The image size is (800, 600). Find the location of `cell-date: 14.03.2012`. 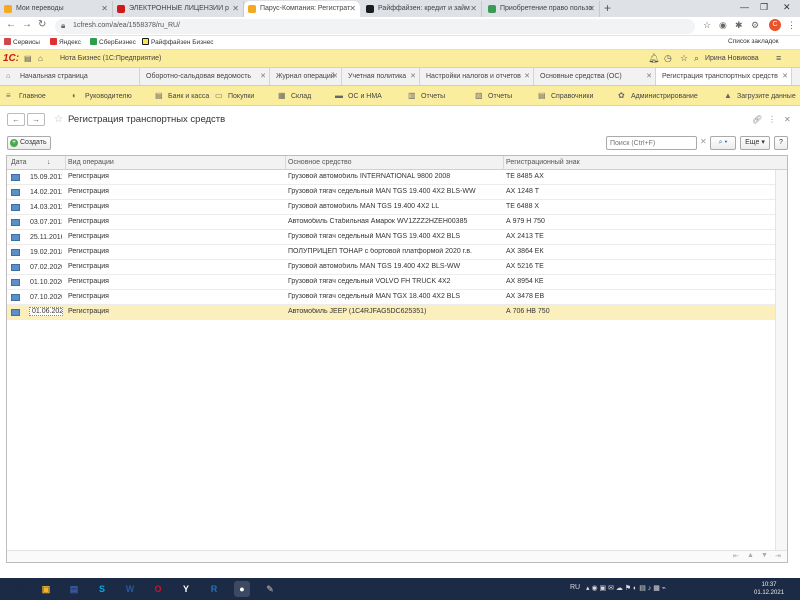

cell-date: 14.03.2012 is located at coordinates (46, 207).